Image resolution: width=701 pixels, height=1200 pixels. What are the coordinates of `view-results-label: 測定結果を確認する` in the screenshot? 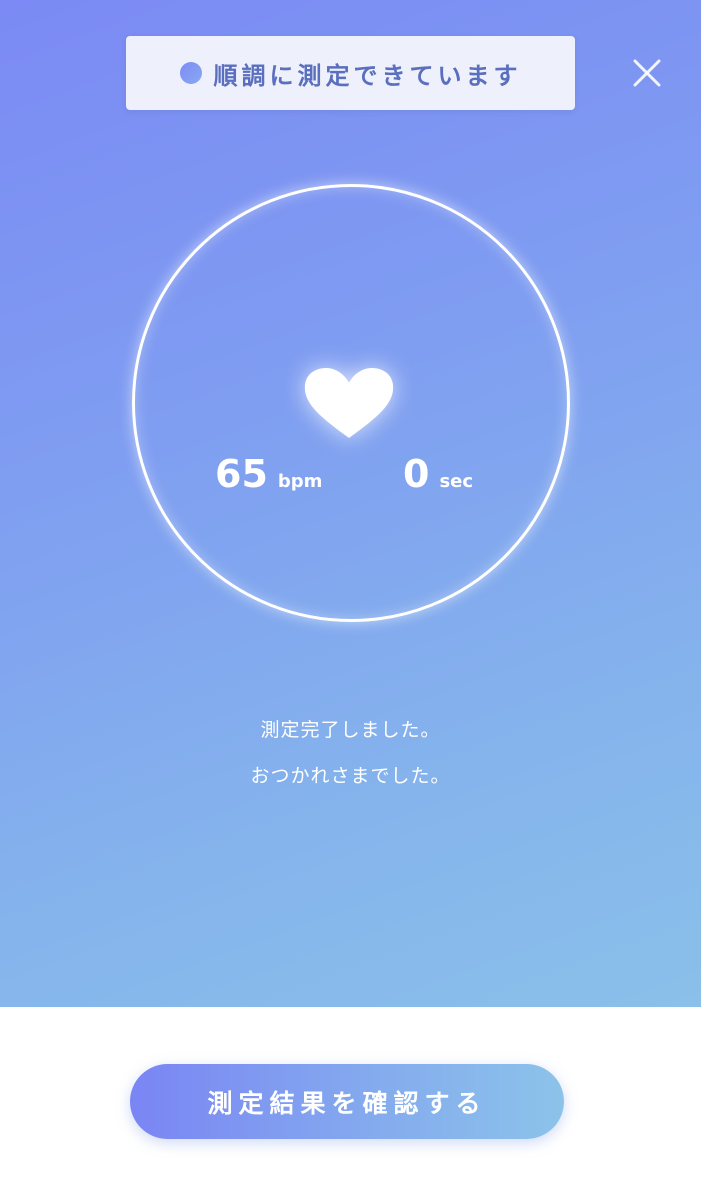 It's located at (347, 1103).